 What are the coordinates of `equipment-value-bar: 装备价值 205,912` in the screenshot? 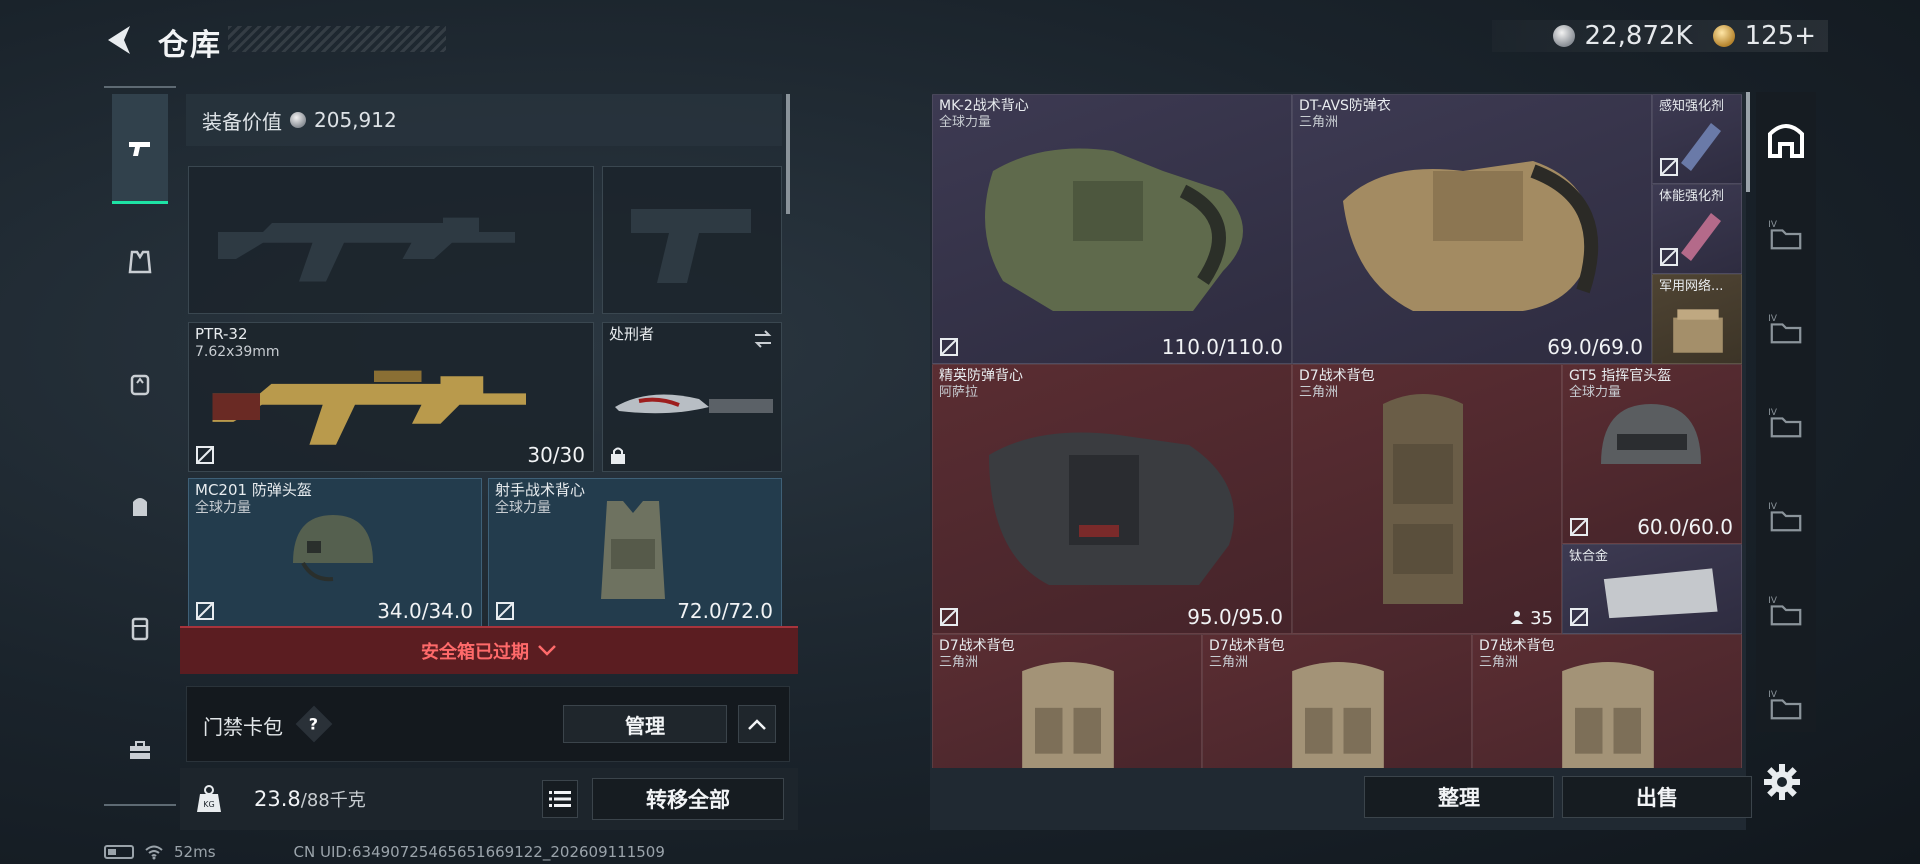 It's located at (484, 120).